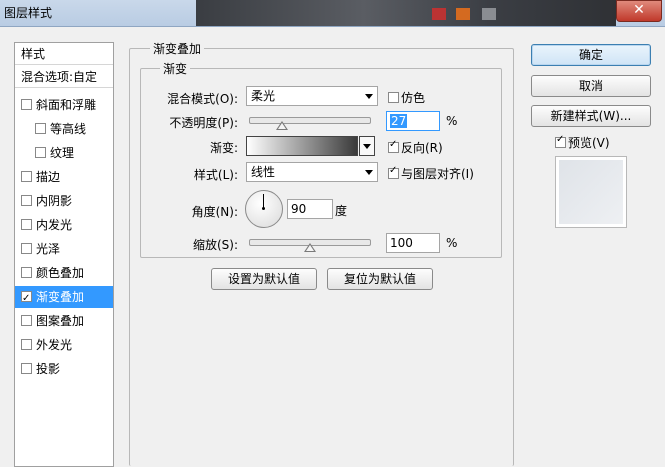  What do you see at coordinates (64, 177) in the screenshot?
I see `style-item-stroke: 描边` at bounding box center [64, 177].